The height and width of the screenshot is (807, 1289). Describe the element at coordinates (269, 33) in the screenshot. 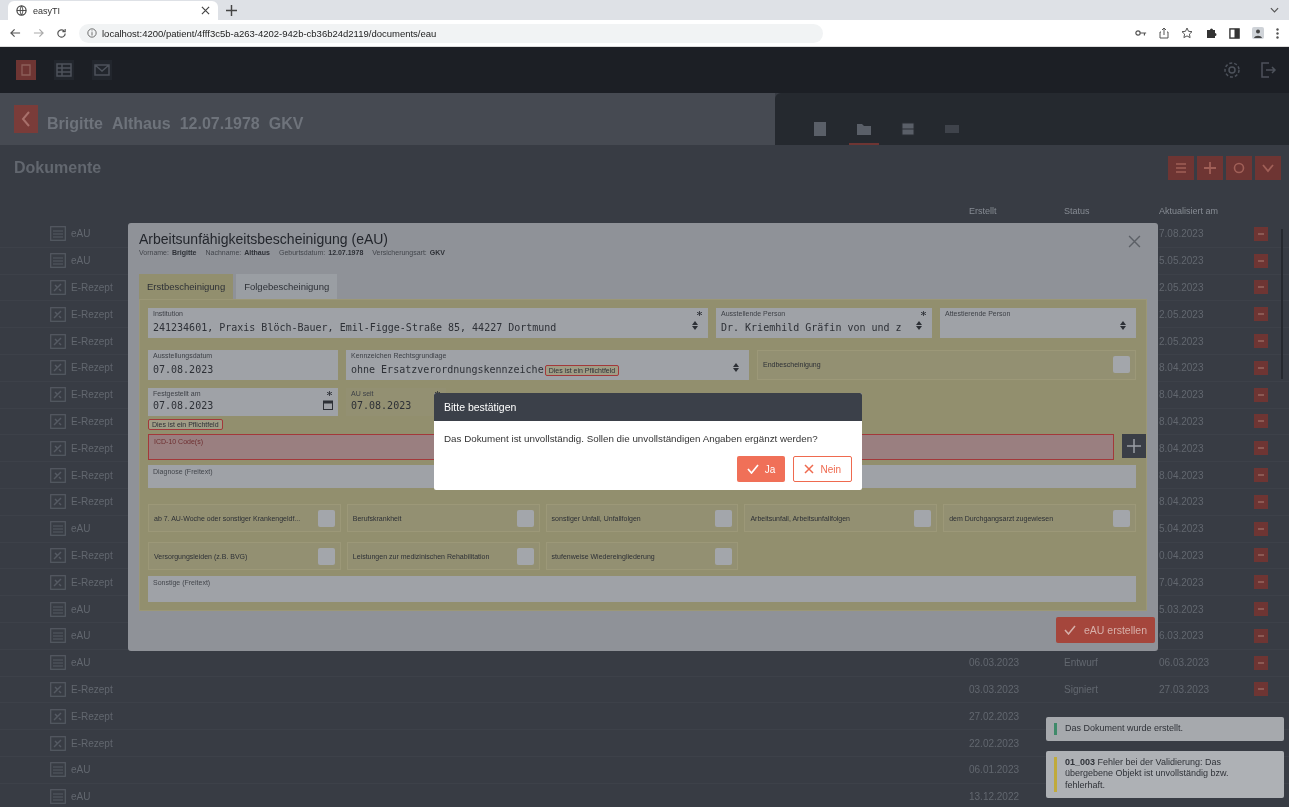

I see `url-text: localhost:4200/patient/4fff3c5b-a263-4202-942b-cb36b24d2119/documents/eau` at that location.